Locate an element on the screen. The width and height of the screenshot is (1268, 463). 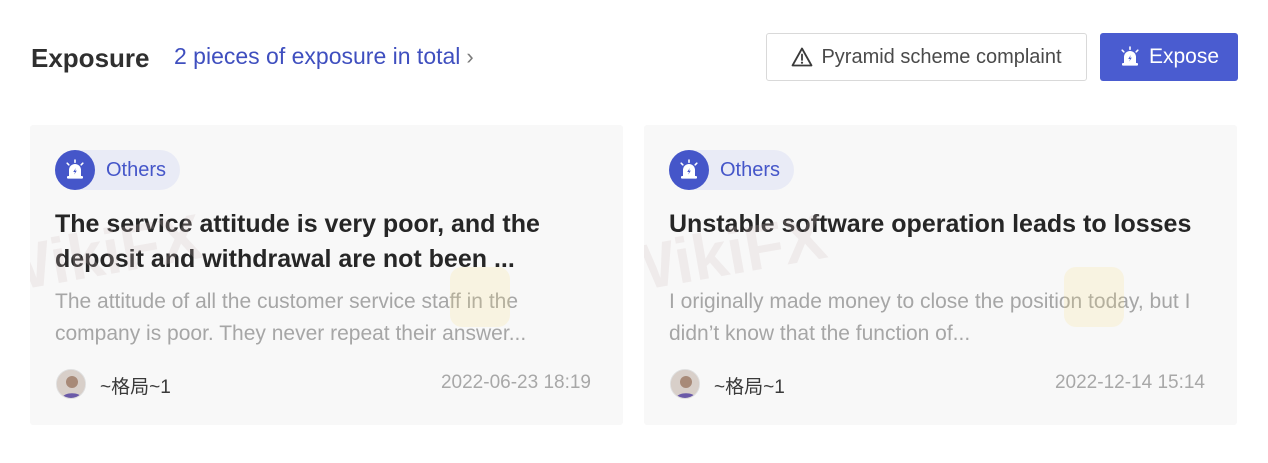
expose-button: Expose is located at coordinates (1169, 57).